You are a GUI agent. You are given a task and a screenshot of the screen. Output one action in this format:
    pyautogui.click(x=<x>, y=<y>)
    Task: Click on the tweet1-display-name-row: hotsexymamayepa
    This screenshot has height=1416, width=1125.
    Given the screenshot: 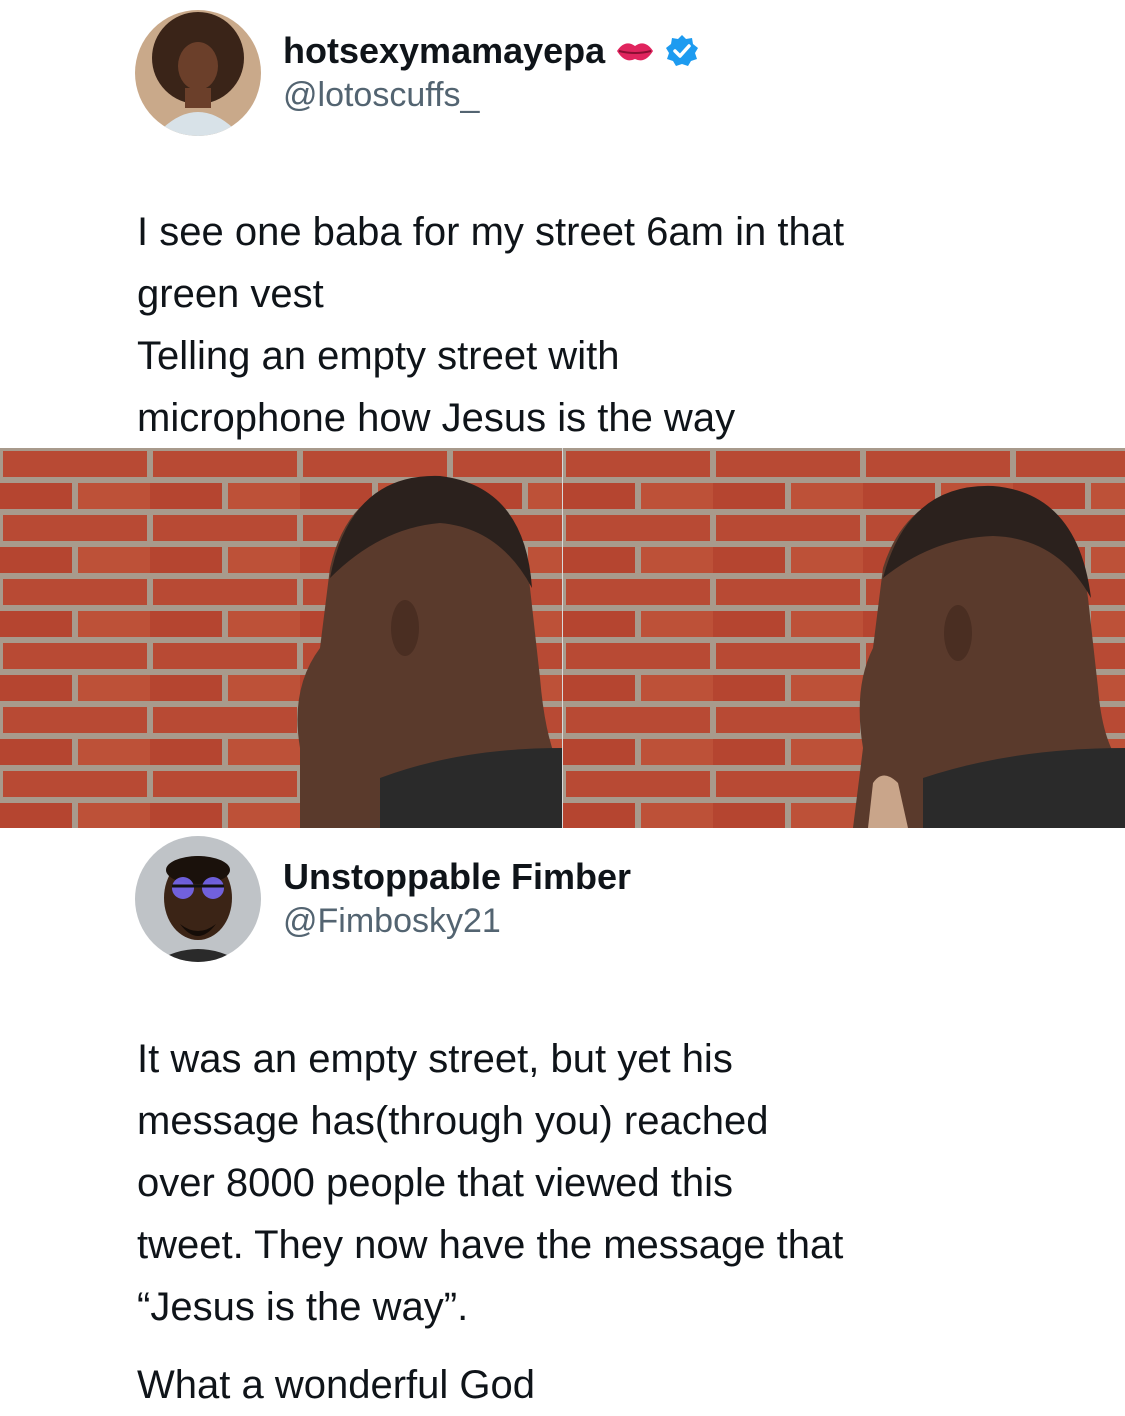 What is the action you would take?
    pyautogui.click(x=491, y=51)
    